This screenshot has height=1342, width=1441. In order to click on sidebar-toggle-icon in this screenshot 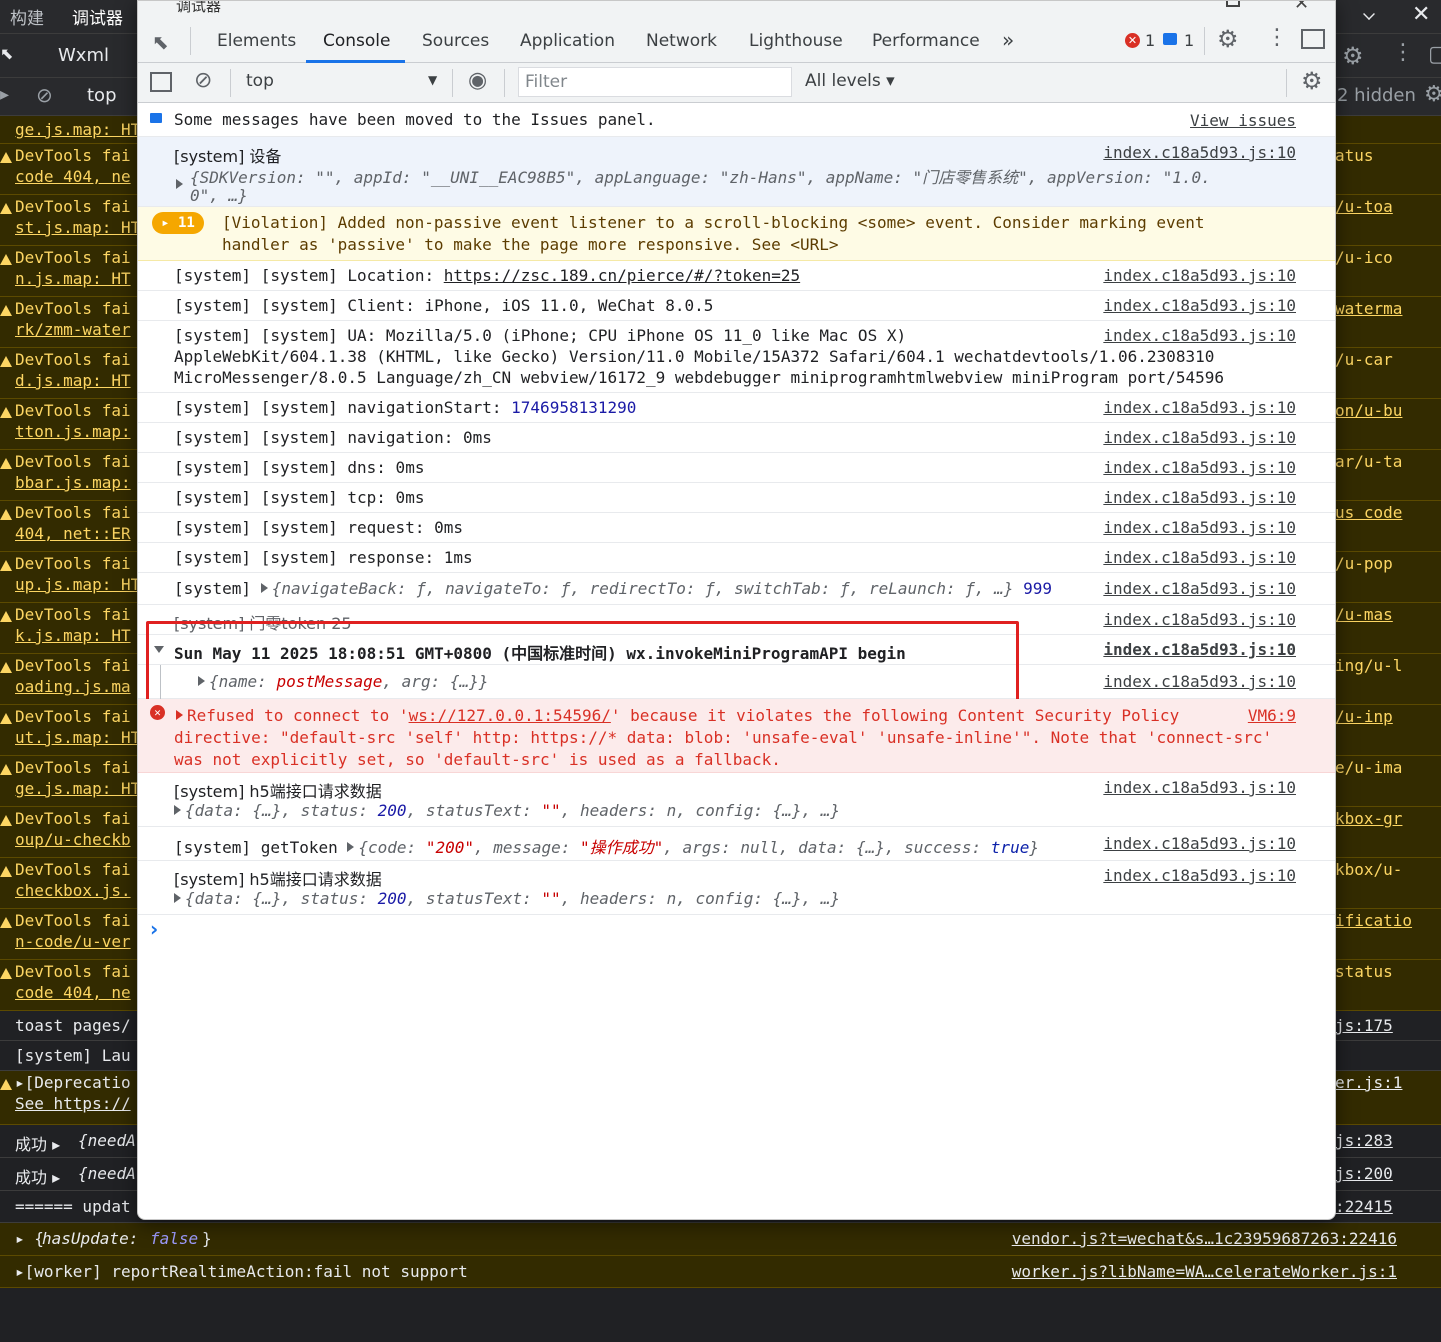, I will do `click(161, 82)`.